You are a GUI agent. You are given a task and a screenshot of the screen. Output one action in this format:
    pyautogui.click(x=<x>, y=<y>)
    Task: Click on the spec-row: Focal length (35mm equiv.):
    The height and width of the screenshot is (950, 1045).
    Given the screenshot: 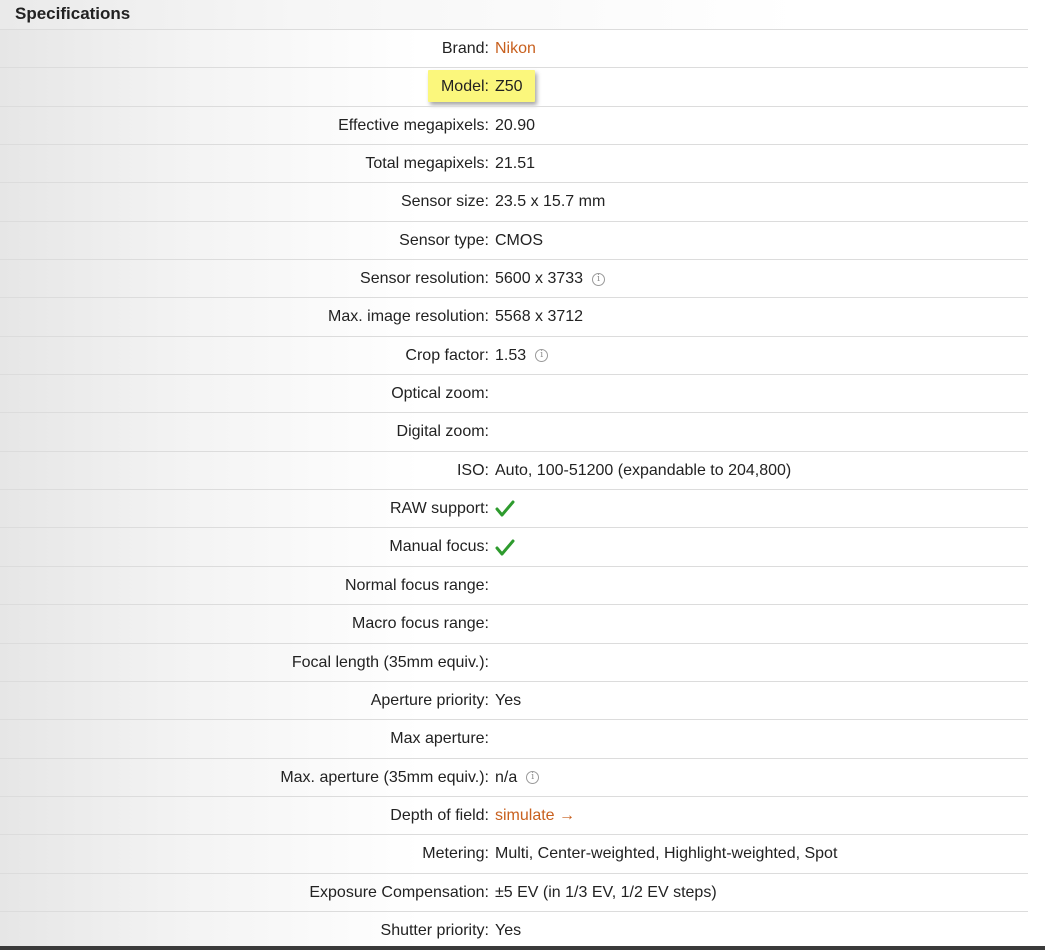 What is the action you would take?
    pyautogui.click(x=514, y=663)
    